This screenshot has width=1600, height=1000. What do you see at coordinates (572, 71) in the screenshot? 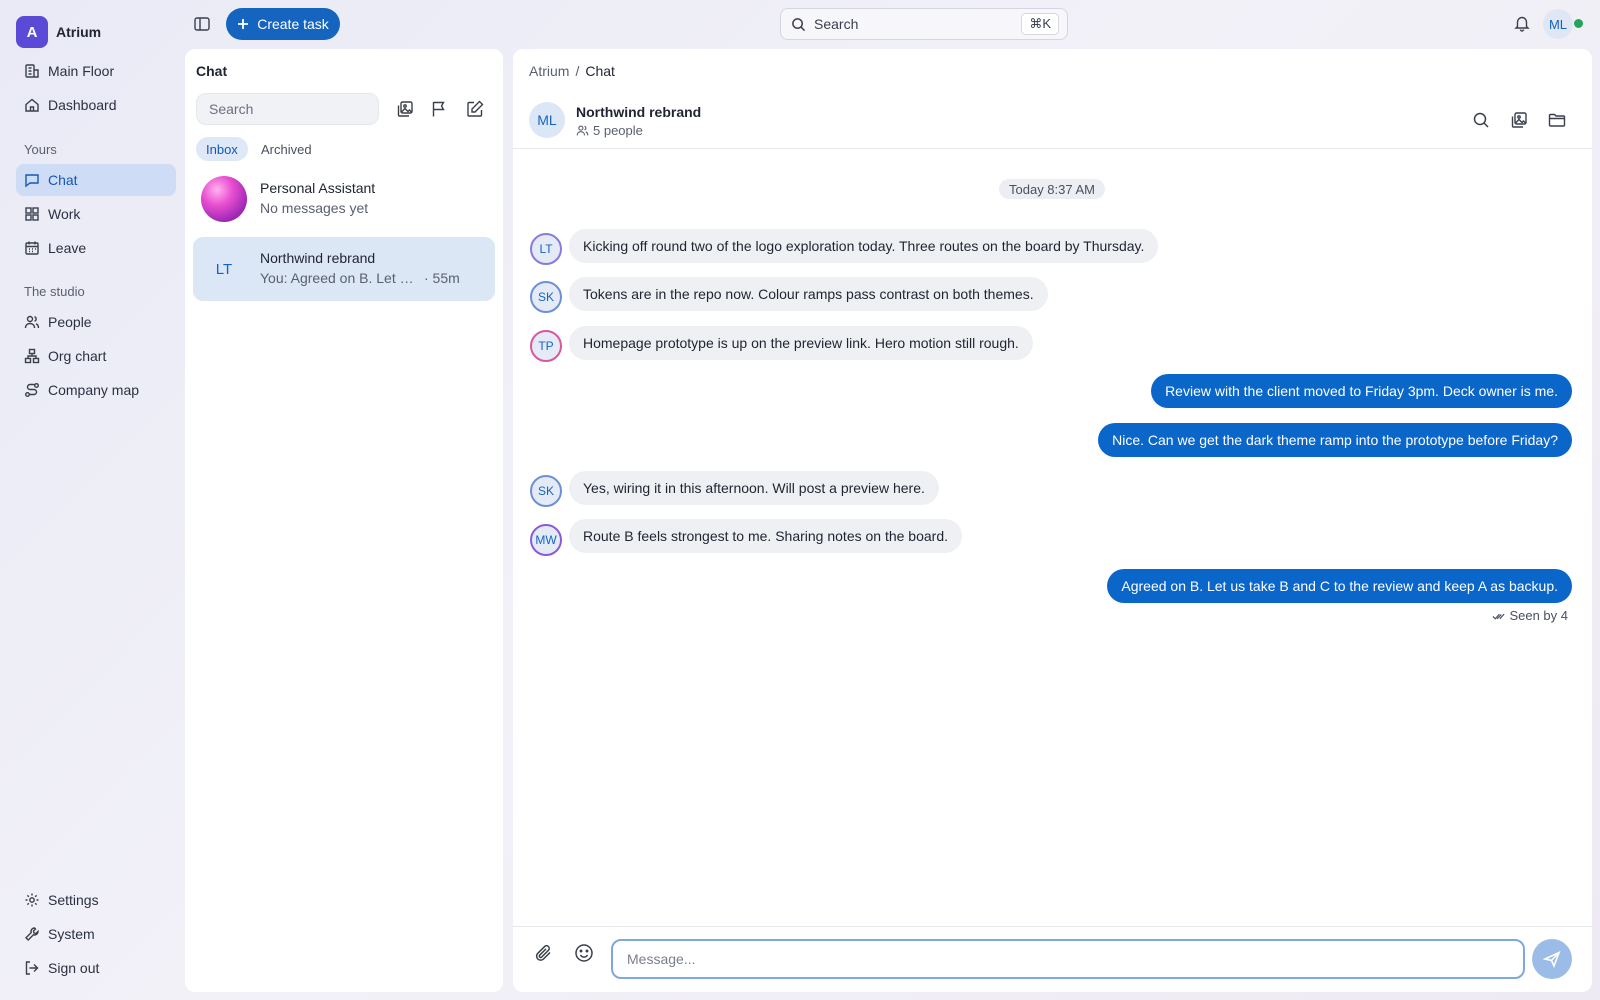
I see `breadcrumb: Atrium / Chat` at bounding box center [572, 71].